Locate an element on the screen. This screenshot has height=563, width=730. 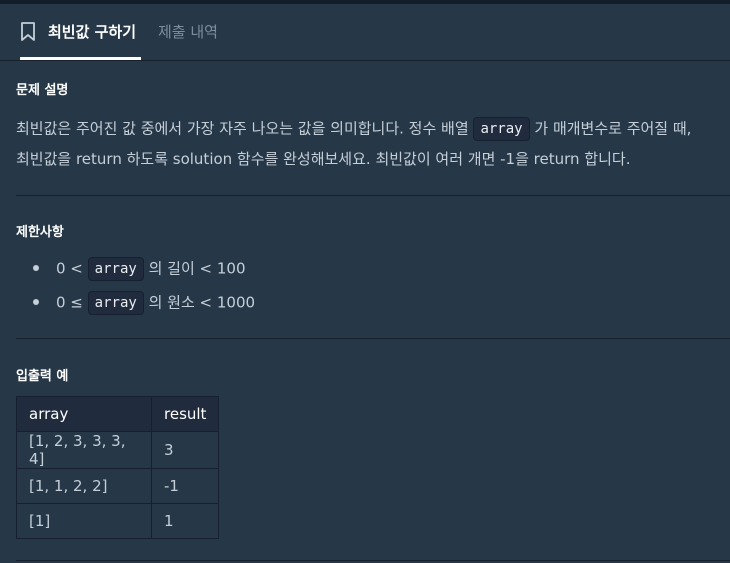
active-tab-underline is located at coordinates (80, 58).